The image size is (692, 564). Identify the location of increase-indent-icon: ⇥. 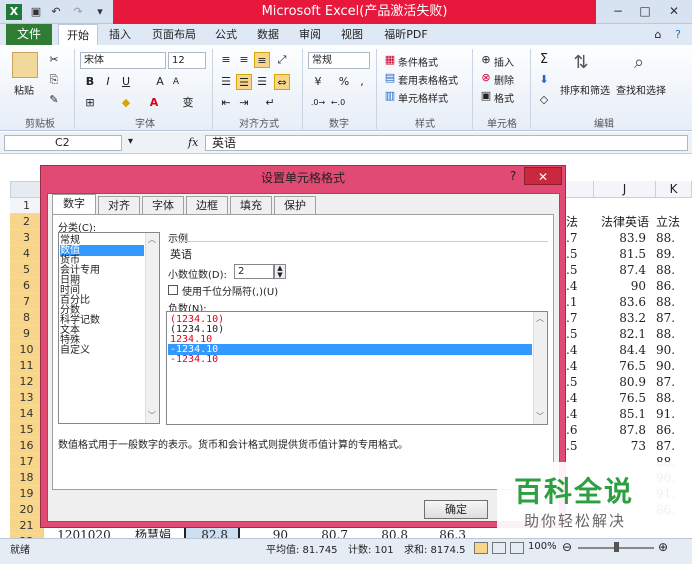
(244, 103).